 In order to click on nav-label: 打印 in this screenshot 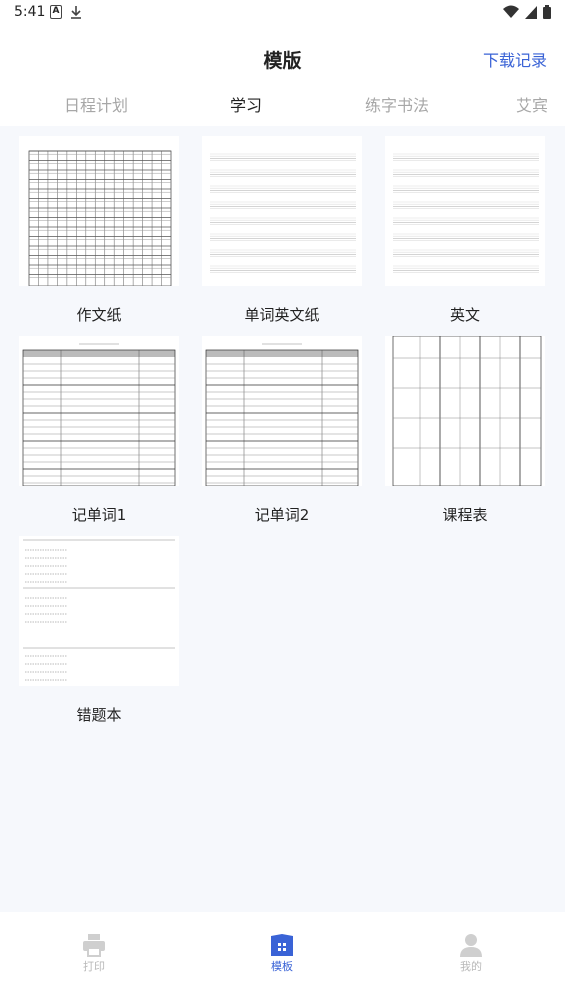, I will do `click(94, 966)`.